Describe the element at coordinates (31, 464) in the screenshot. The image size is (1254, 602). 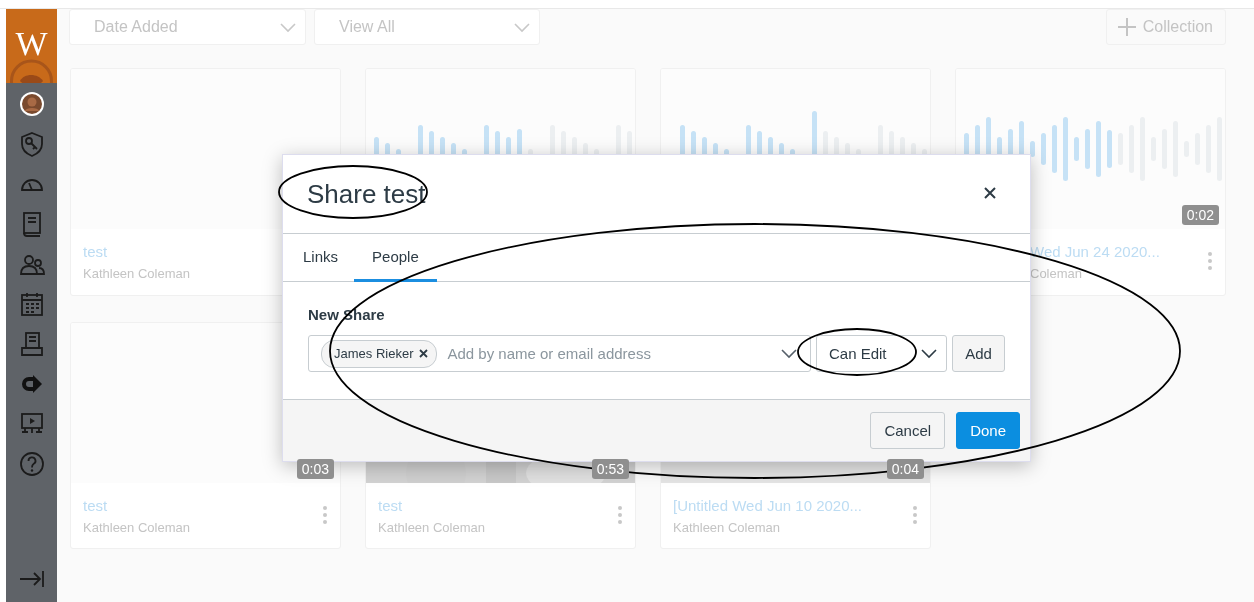
I see `help-icon` at that location.